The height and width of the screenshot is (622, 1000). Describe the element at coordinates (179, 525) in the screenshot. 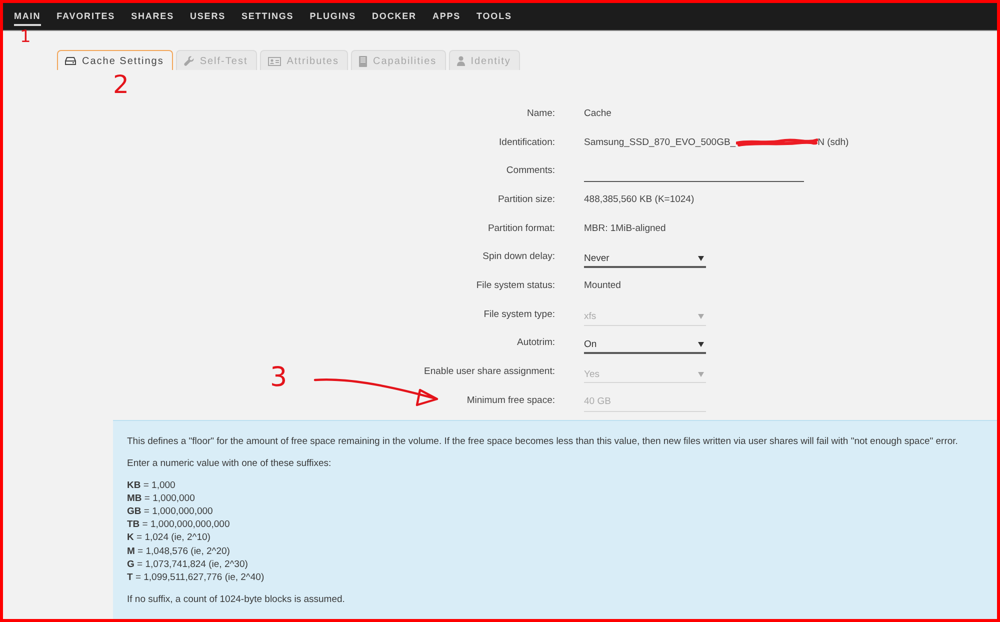

I see `suffix-line: TB = 1,000,000,000,000` at that location.